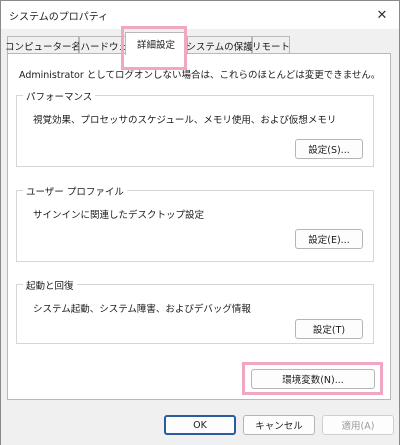 Image resolution: width=400 pixels, height=445 pixels. I want to click on startup-recovery-settings-button: 設定(T), so click(329, 329).